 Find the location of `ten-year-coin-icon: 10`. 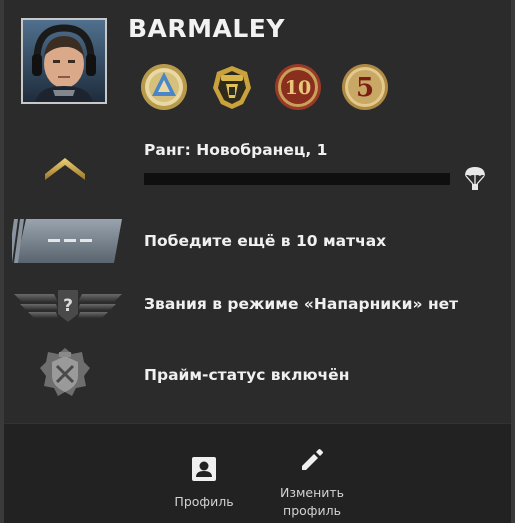

ten-year-coin-icon: 10 is located at coordinates (298, 87).